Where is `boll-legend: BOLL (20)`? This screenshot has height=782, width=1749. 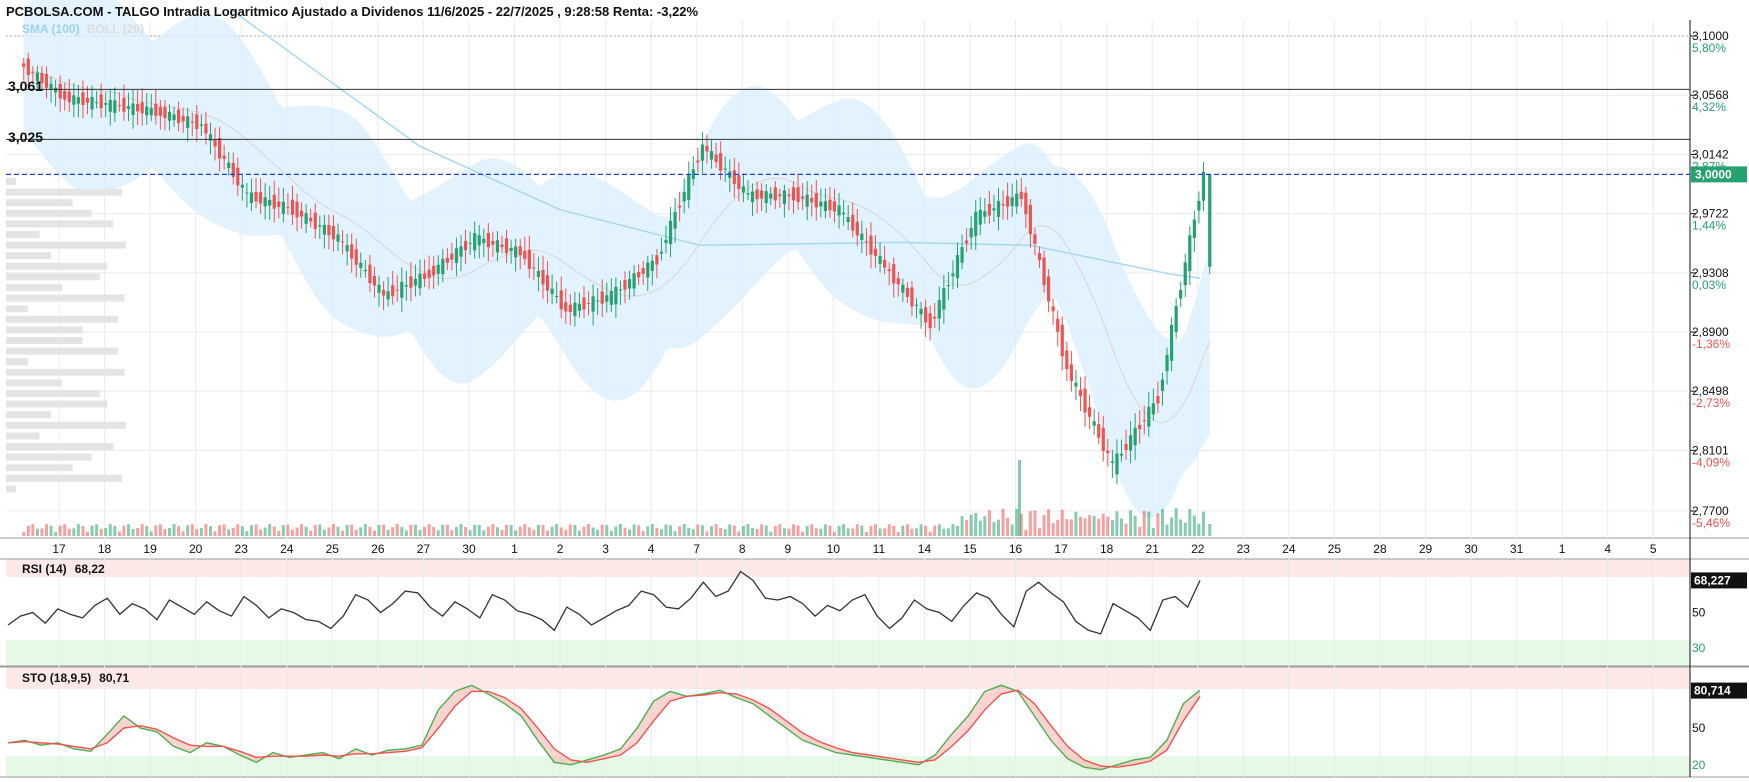
boll-legend: BOLL (20) is located at coordinates (115, 29).